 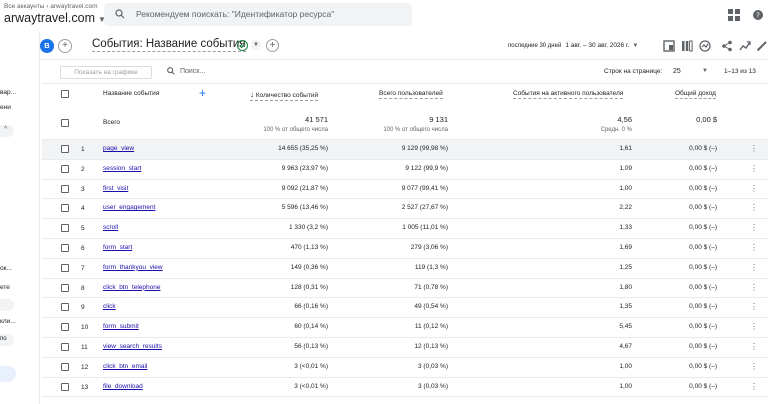 I want to click on collapse-chip: ^, so click(x=7, y=131).